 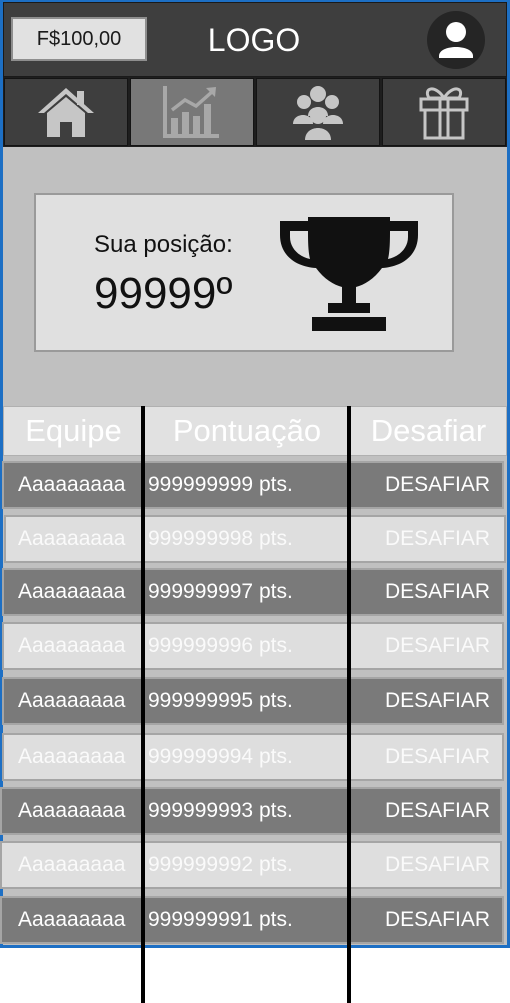 I want to click on table-row: Aaaaaaaaa 999999996 pts. DESAFIAR, so click(x=253, y=646).